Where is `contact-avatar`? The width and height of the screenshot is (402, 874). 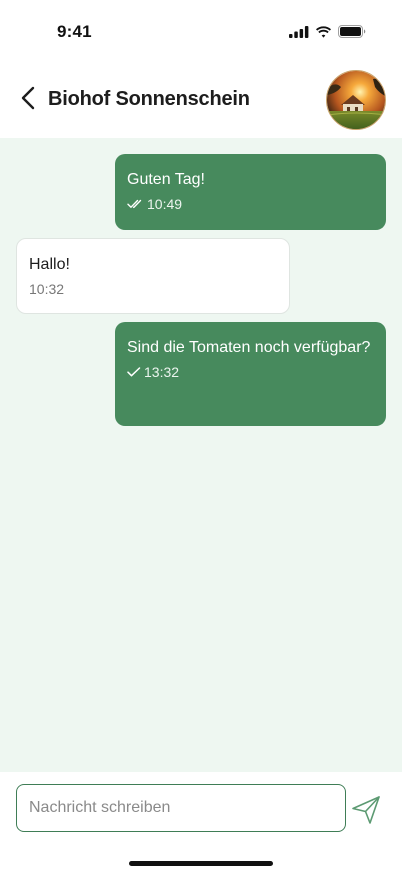
contact-avatar is located at coordinates (356, 100).